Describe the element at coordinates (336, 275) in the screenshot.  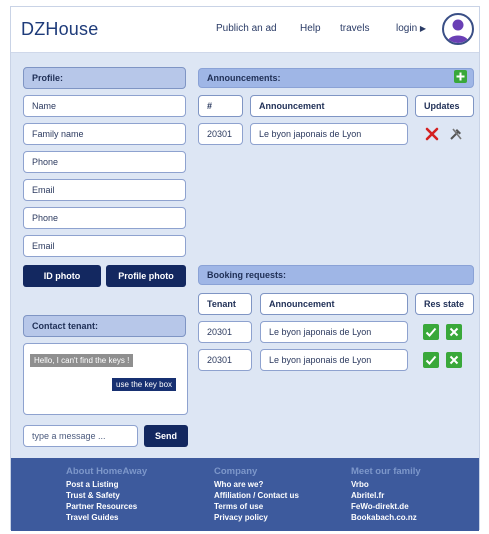
I see `booking-requests-title: Booking requests:` at that location.